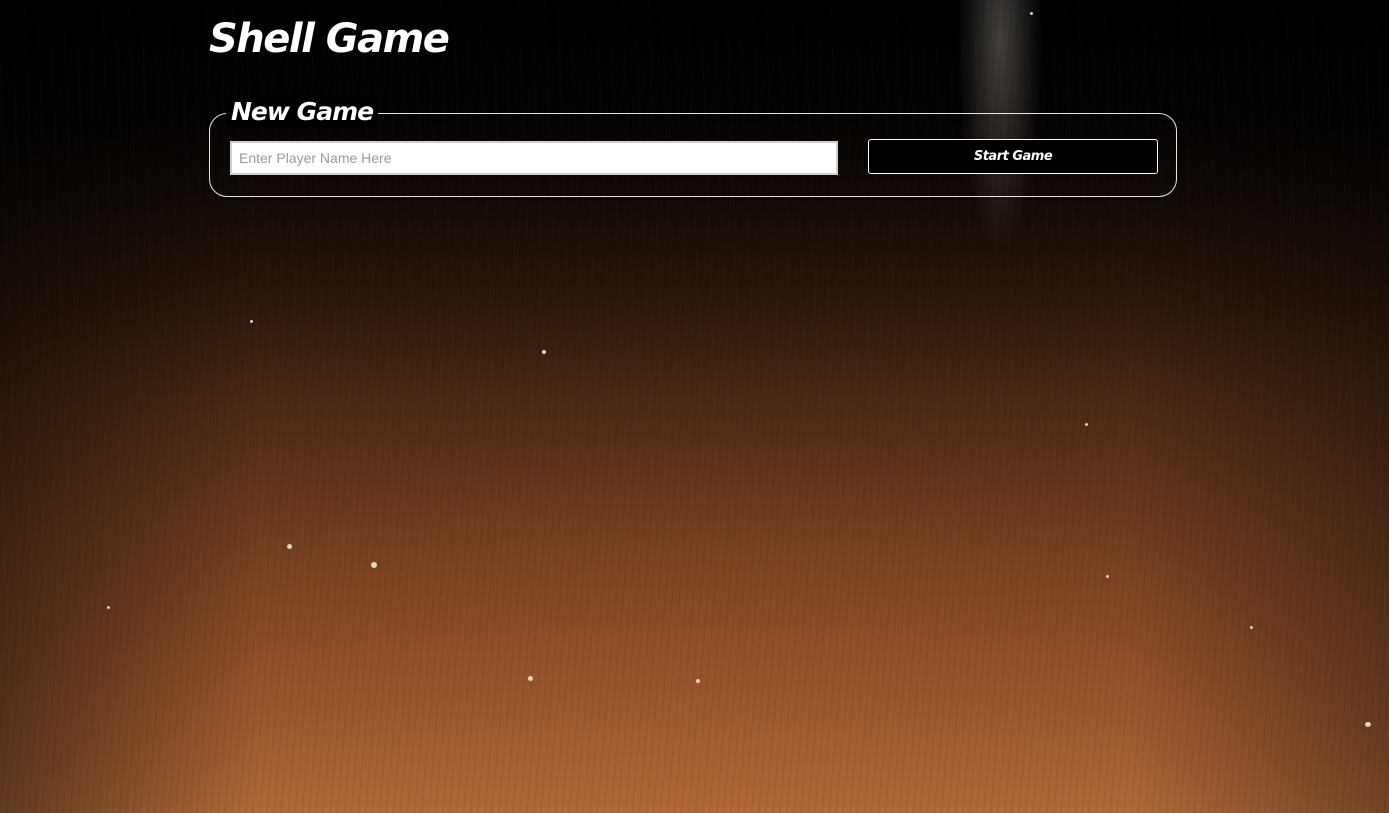 Image resolution: width=1389 pixels, height=813 pixels. What do you see at coordinates (329, 39) in the screenshot?
I see `page-title: Shell Game` at bounding box center [329, 39].